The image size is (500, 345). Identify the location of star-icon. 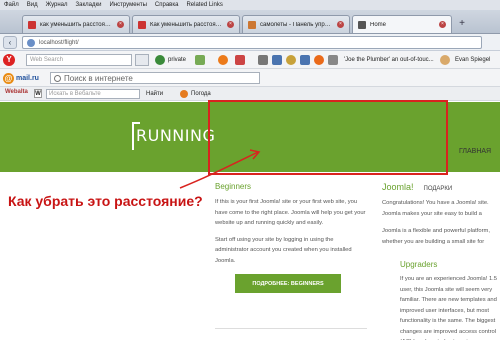
(291, 60).